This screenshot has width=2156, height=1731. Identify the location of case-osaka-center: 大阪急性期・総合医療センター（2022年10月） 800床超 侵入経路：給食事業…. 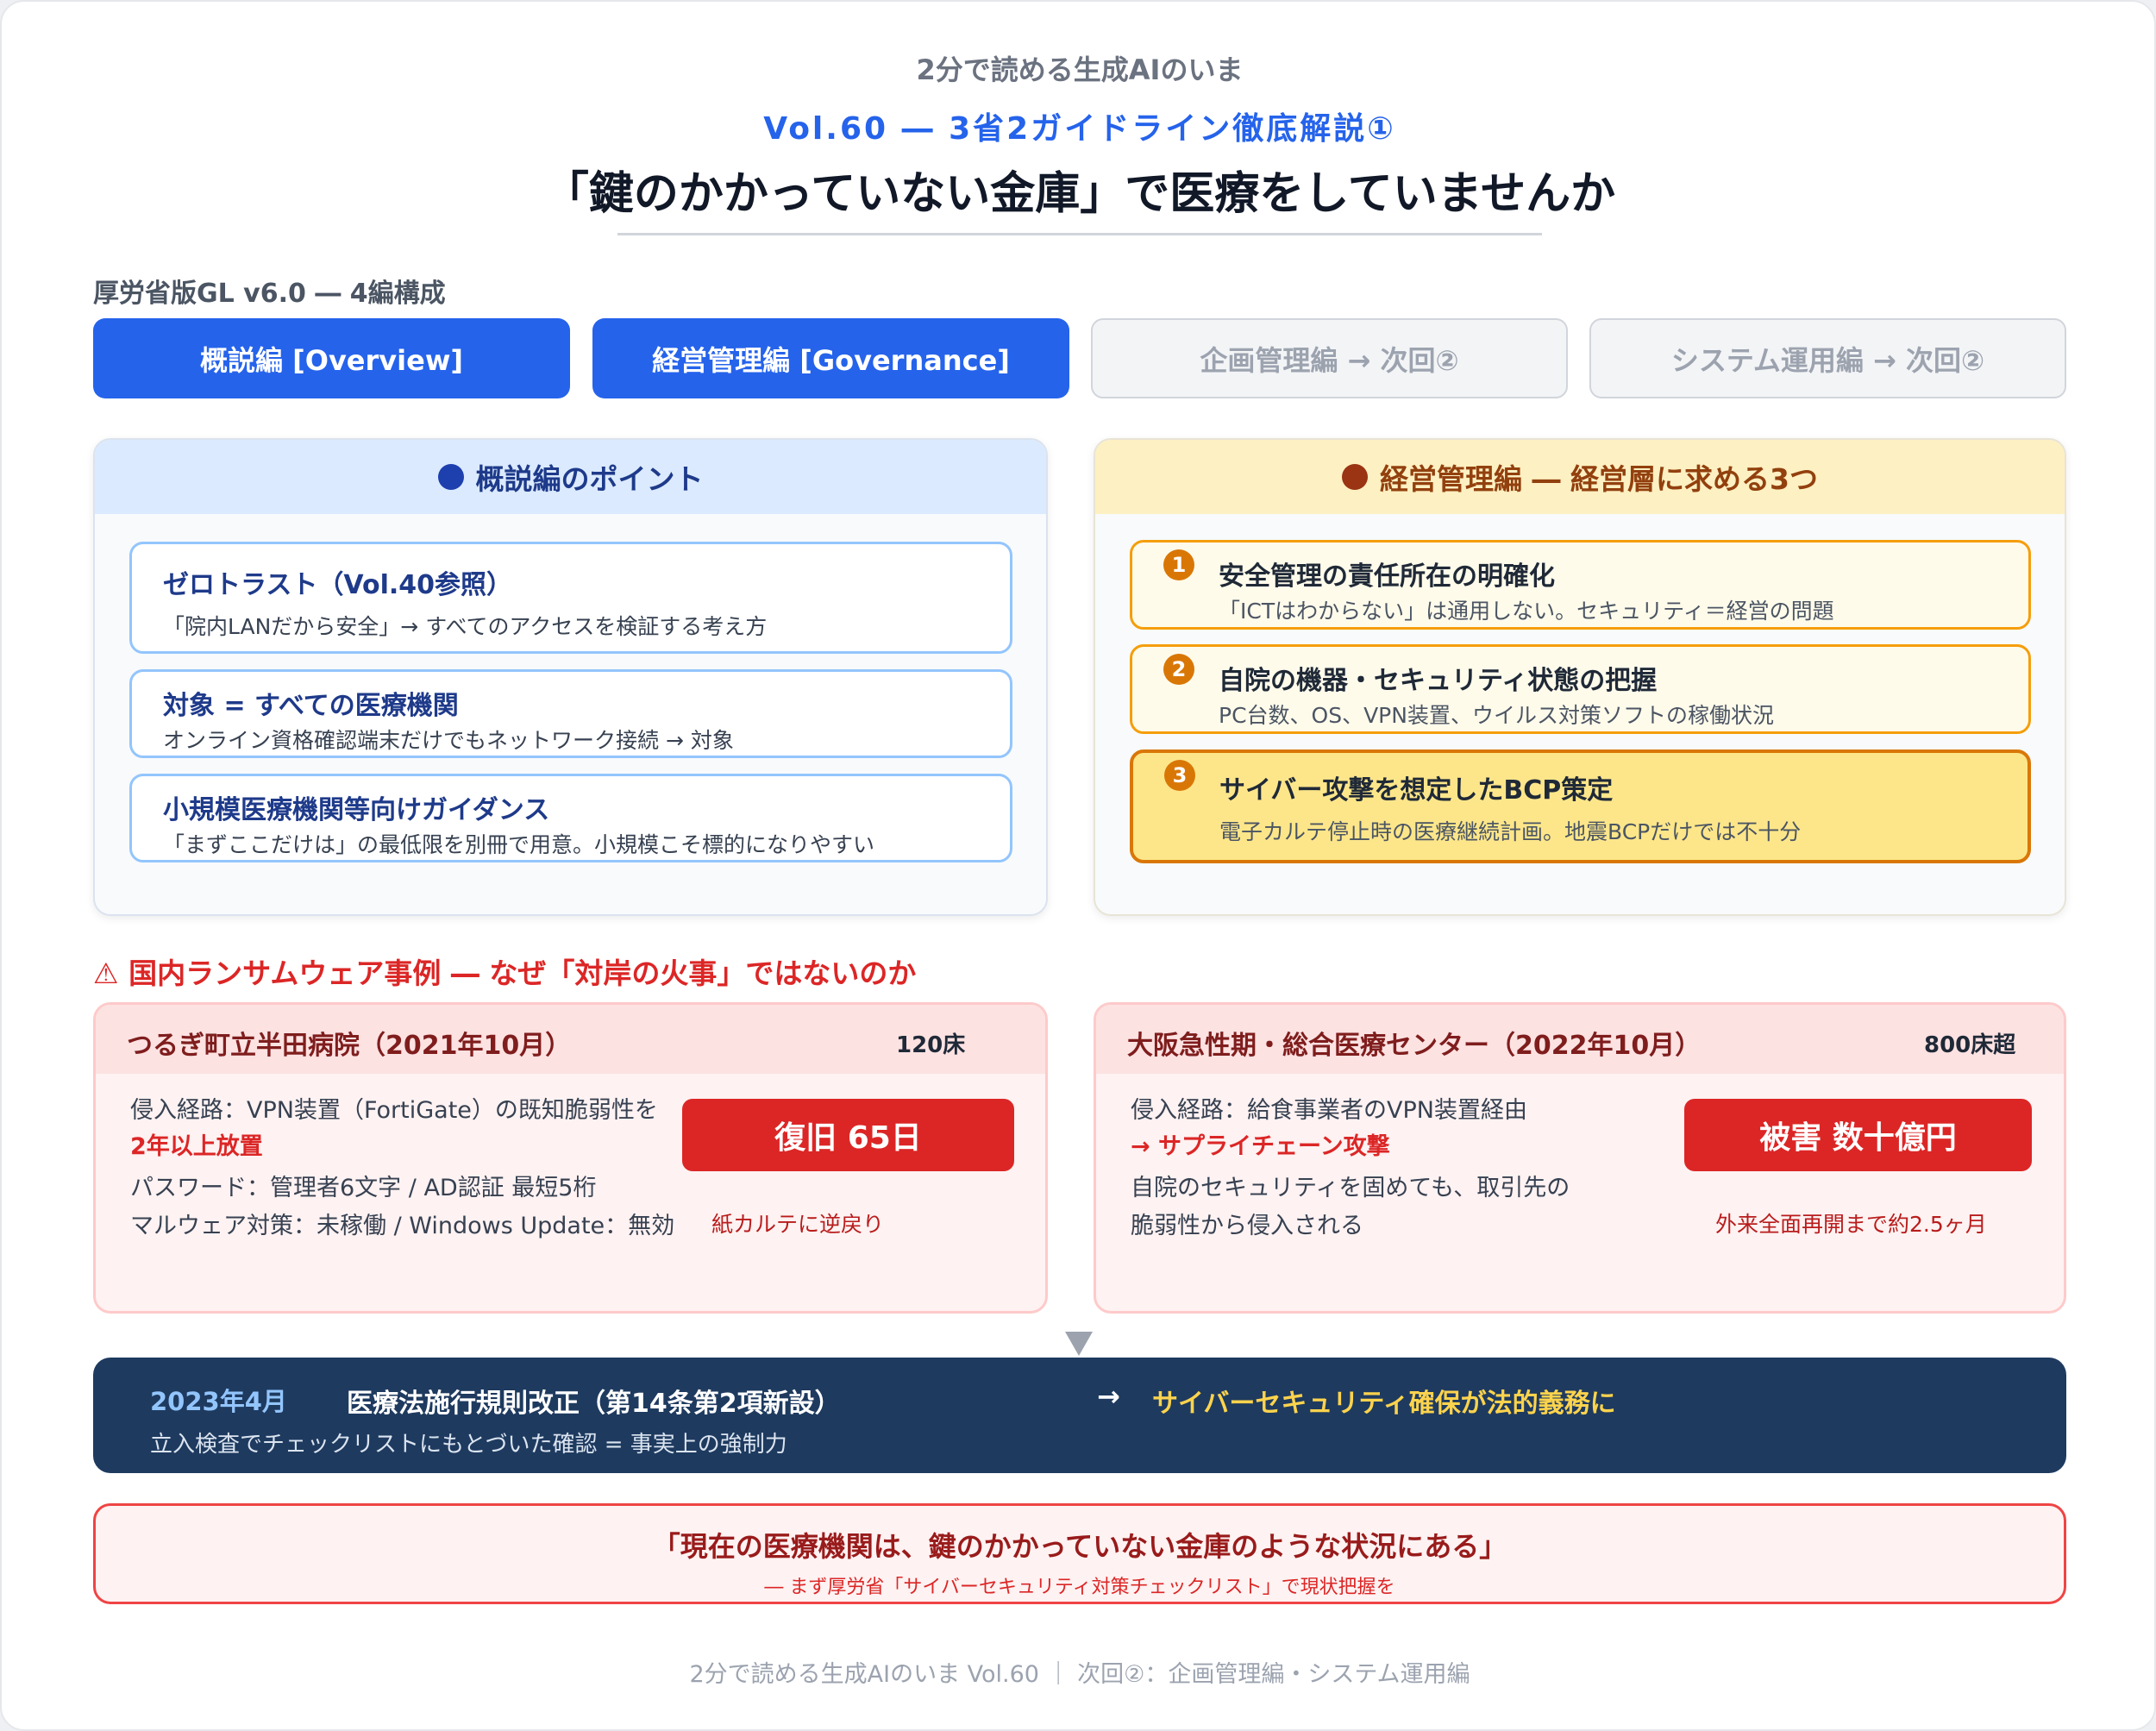
(1580, 1158).